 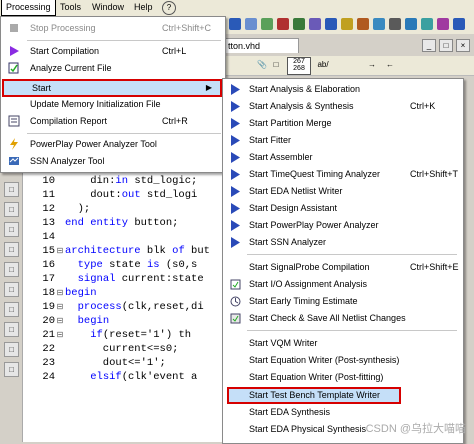 I want to click on code-text: begin, so click(x=93, y=321).